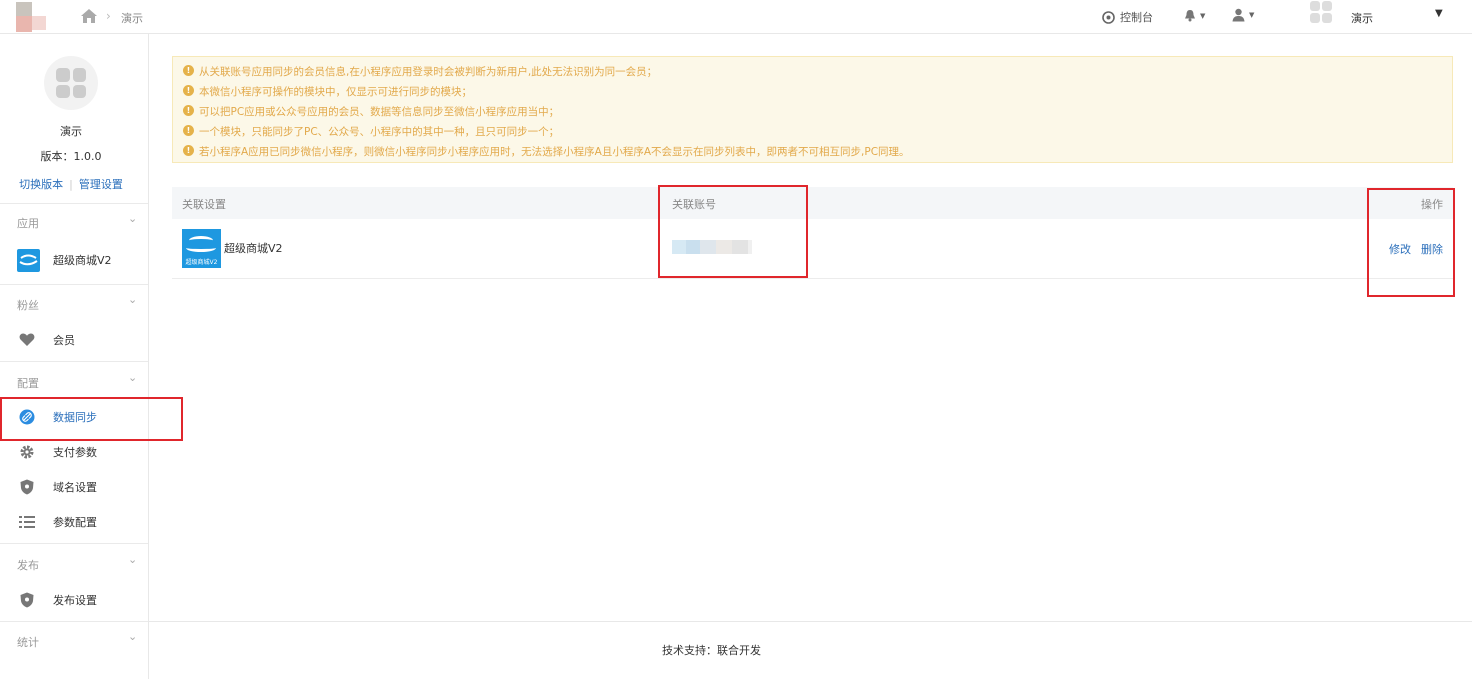 This screenshot has height=679, width=1472. I want to click on top-bar: › 演示 控制台 ▼ ▼ 演示 ▼, so click(736, 17).